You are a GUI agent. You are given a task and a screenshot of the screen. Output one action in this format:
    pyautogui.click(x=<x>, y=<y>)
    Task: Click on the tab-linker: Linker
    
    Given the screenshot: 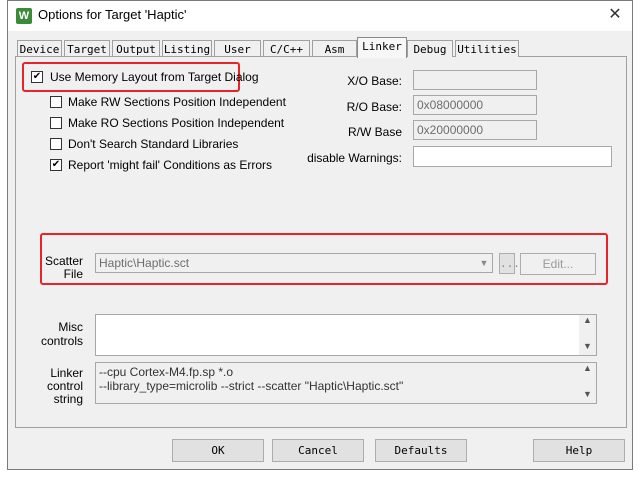 What is the action you would take?
    pyautogui.click(x=382, y=47)
    